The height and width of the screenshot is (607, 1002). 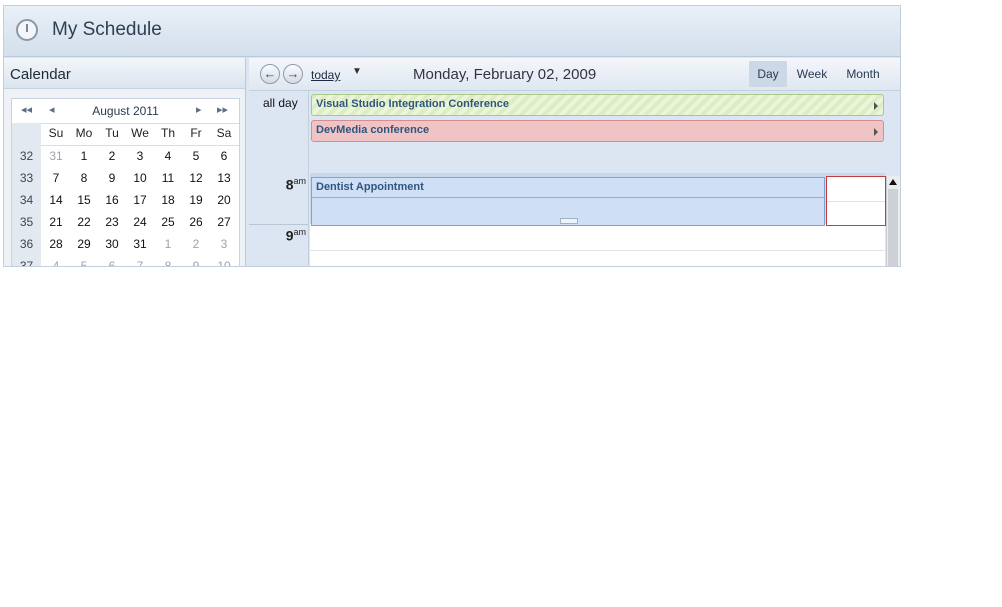 What do you see at coordinates (140, 145) in the screenshot?
I see `weekday-divider` at bounding box center [140, 145].